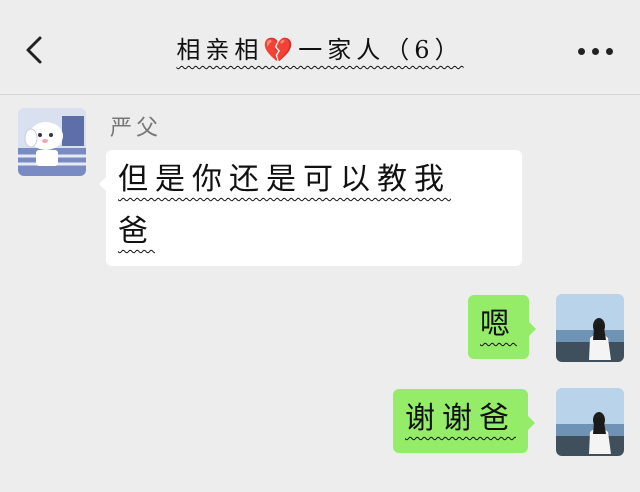  What do you see at coordinates (136, 128) in the screenshot?
I see `sender-name: 严父` at bounding box center [136, 128].